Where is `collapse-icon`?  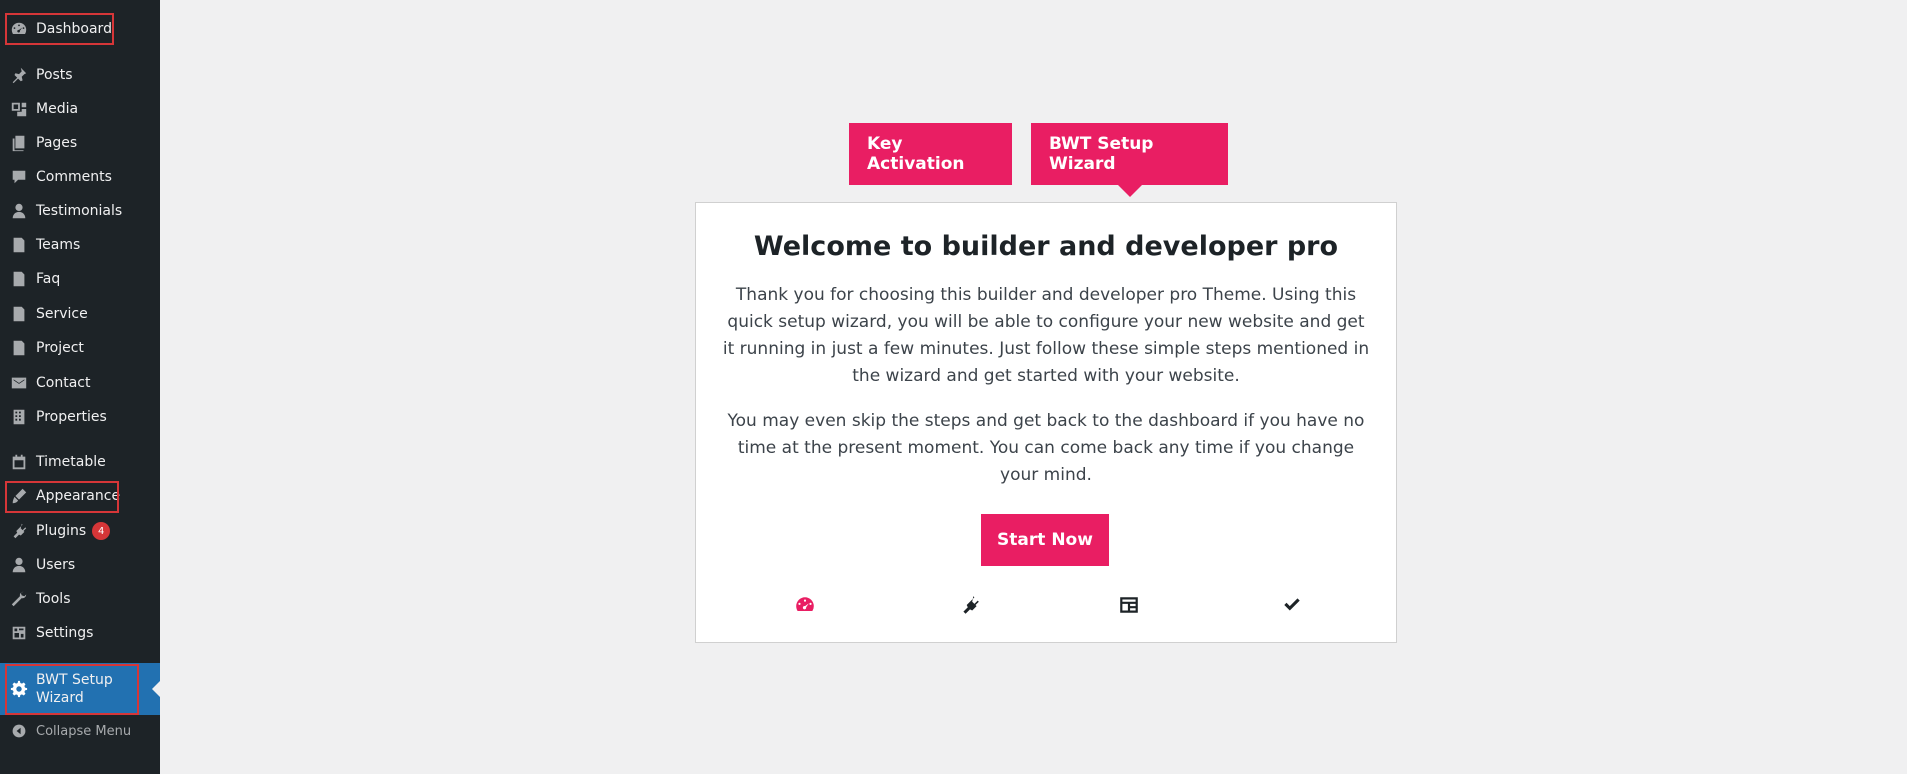
collapse-icon is located at coordinates (19, 731).